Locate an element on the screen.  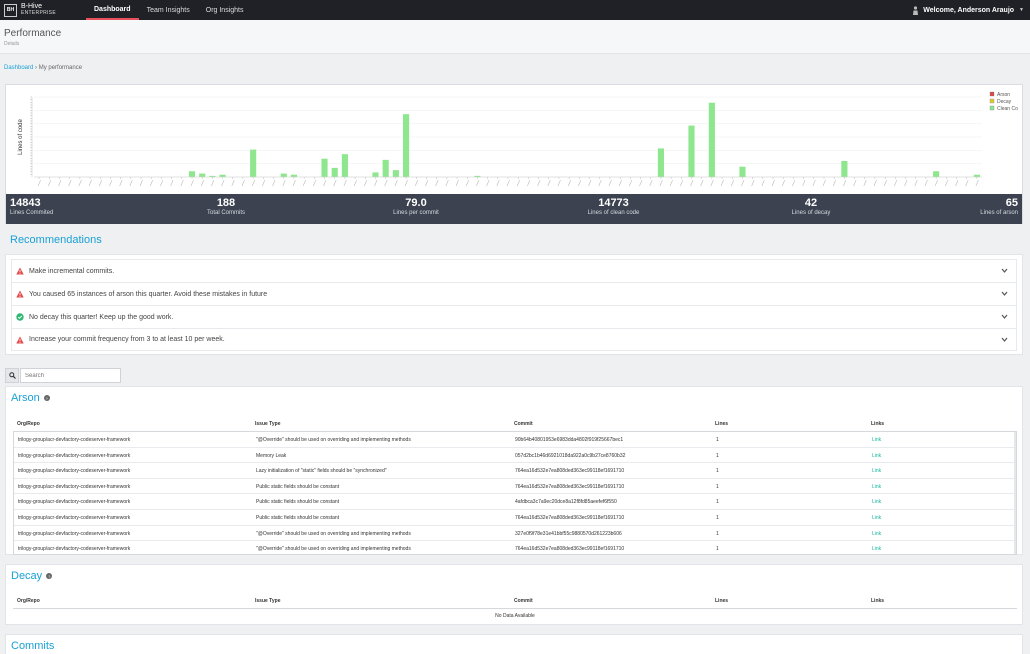
user-menu: Welcome, Anderson Araujo ▼ is located at coordinates (968, 10).